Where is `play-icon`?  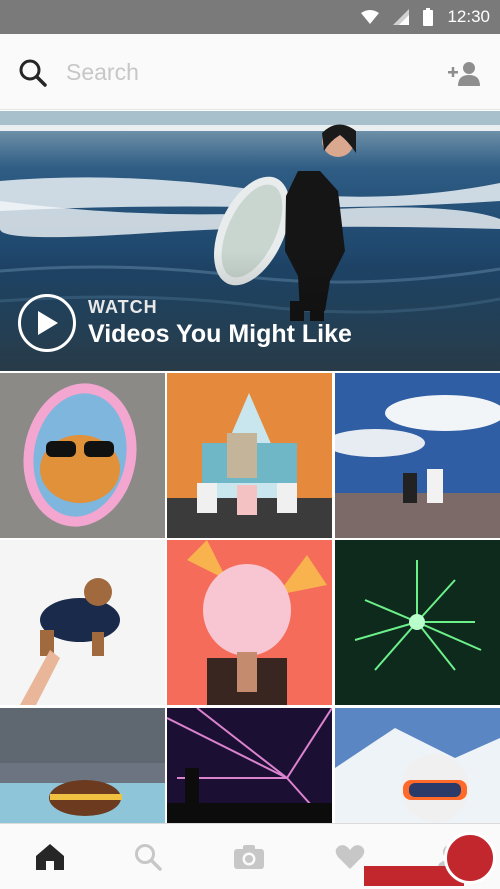 play-icon is located at coordinates (48, 323).